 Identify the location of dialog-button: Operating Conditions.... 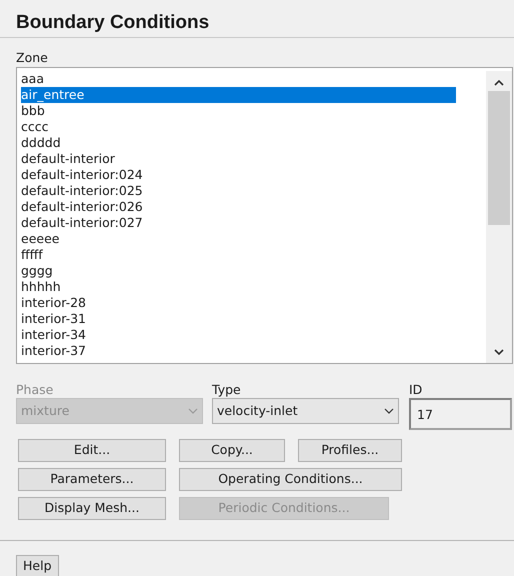
(290, 479).